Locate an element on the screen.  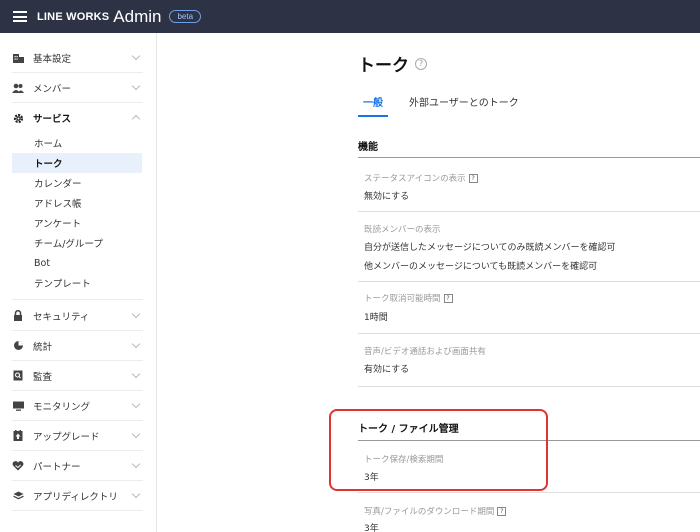
sidebar-sub-calendar: カレンダー is located at coordinates (77, 183).